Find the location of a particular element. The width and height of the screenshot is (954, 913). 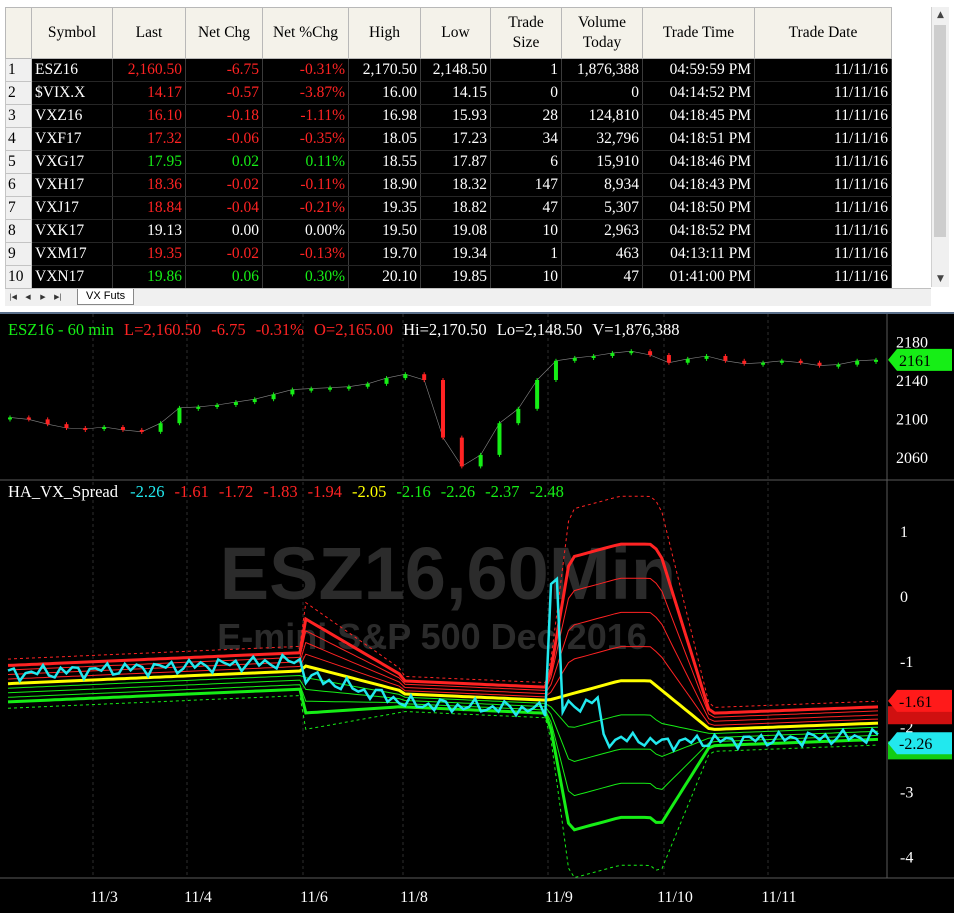

price-pct-change: -0.31% is located at coordinates (279, 329).